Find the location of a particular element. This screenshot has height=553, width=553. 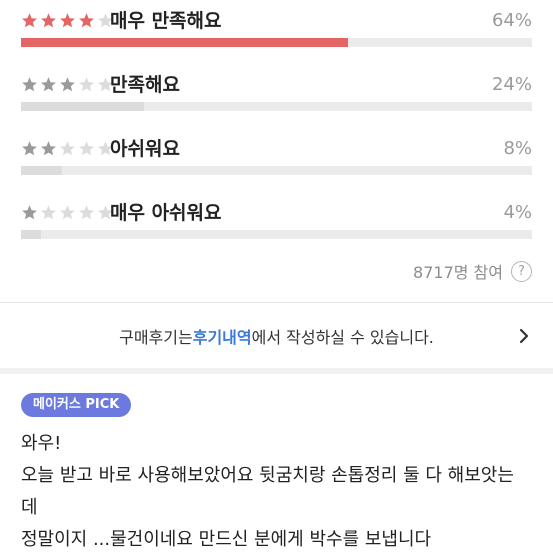

makers-pick-badge: 메이커스 PICK is located at coordinates (76, 405).